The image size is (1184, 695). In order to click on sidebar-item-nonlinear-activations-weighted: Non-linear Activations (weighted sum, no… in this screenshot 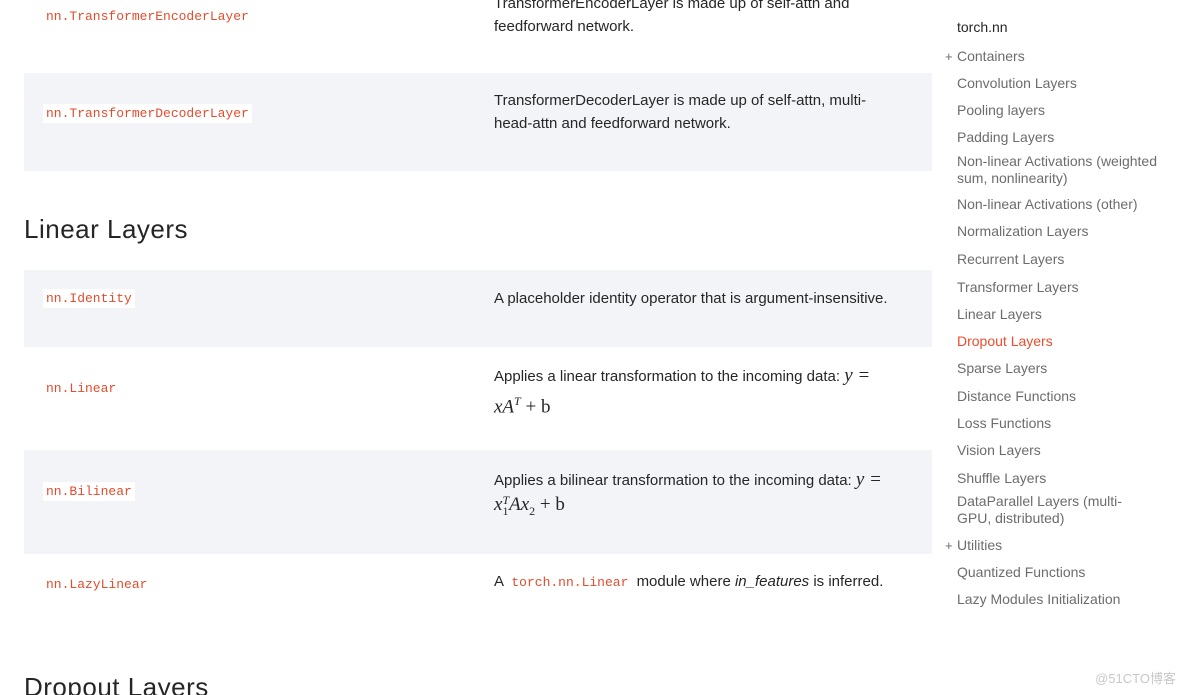, I will do `click(1057, 170)`.